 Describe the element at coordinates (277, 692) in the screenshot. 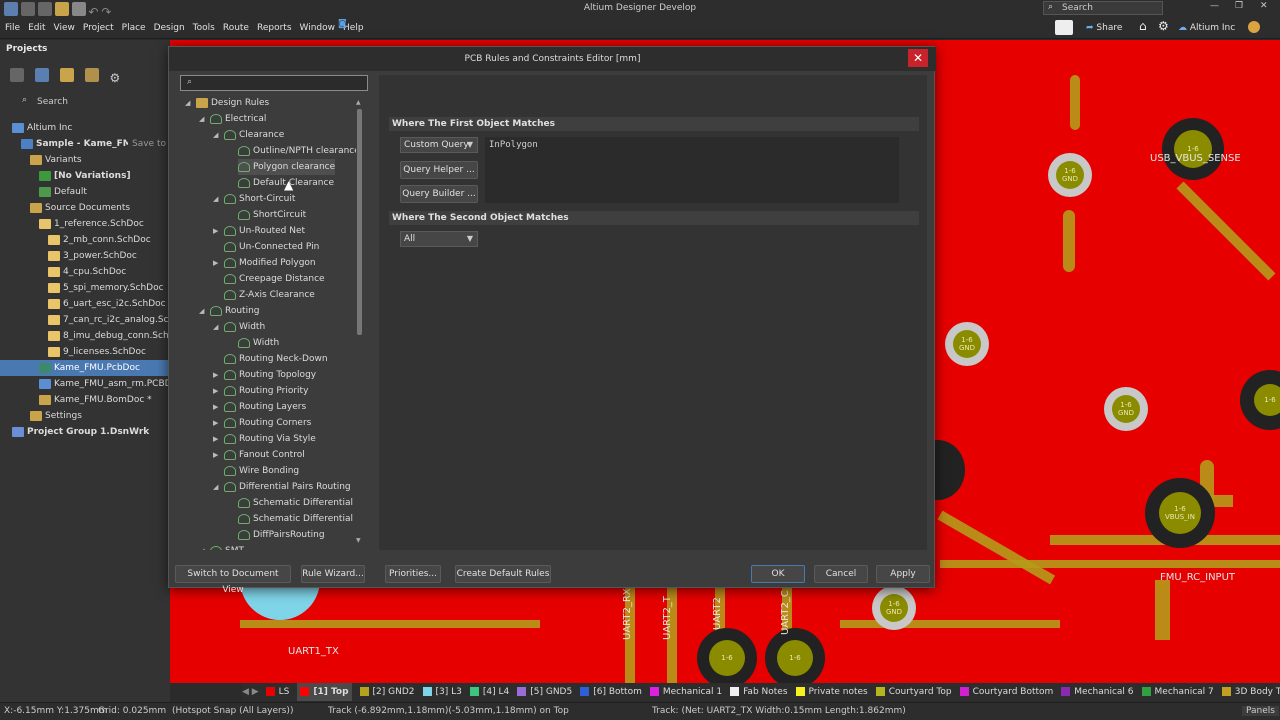

I see `layer-tab: LS` at that location.